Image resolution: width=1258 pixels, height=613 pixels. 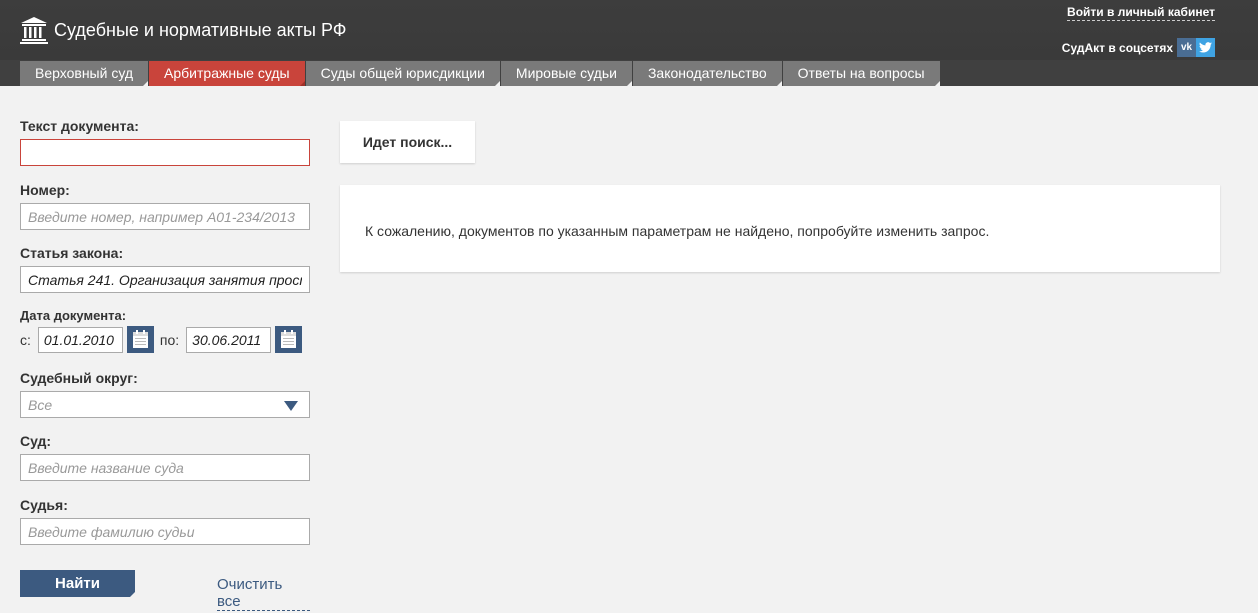 I want to click on district-select: Все, so click(x=165, y=404).